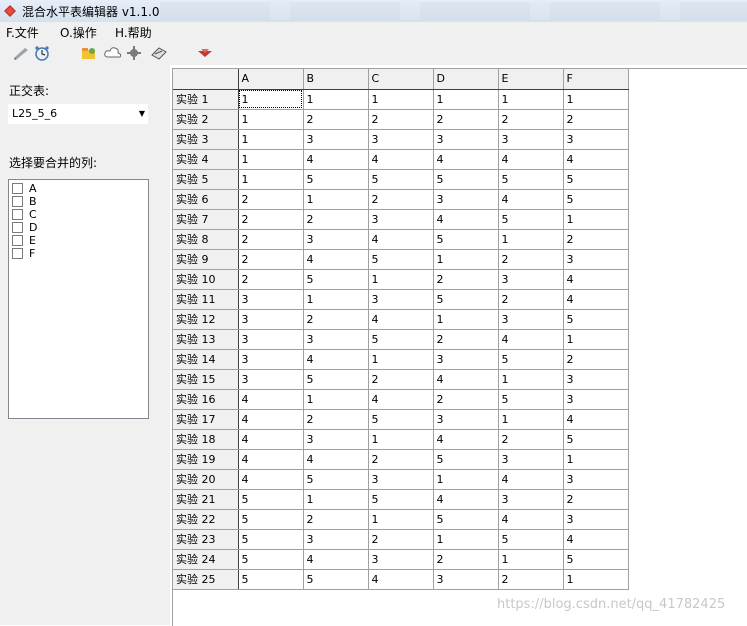 The height and width of the screenshot is (626, 747). Describe the element at coordinates (206, 539) in the screenshot. I see `row-header: 实验 23` at that location.